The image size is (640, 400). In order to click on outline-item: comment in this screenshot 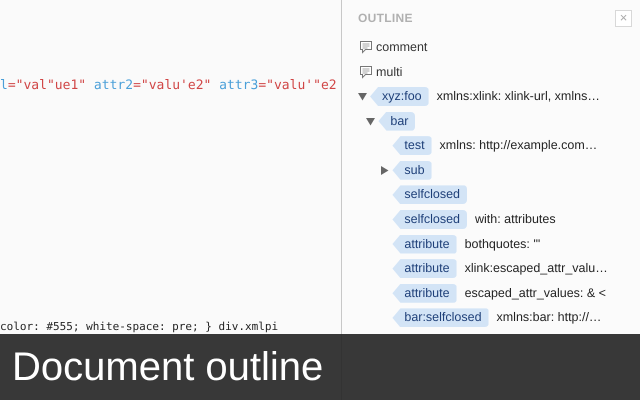, I will do `click(402, 47)`.